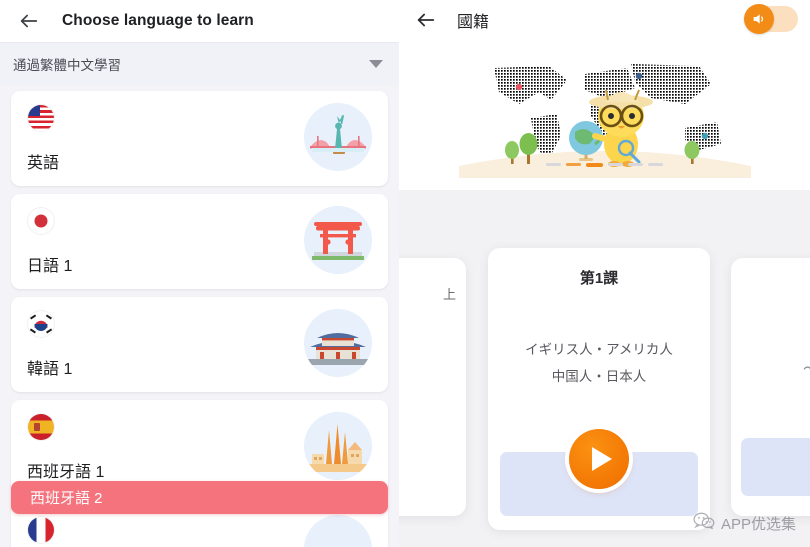 This screenshot has height=547, width=810. Describe the element at coordinates (66, 472) in the screenshot. I see `language-card-label: 西班牙語 1` at that location.